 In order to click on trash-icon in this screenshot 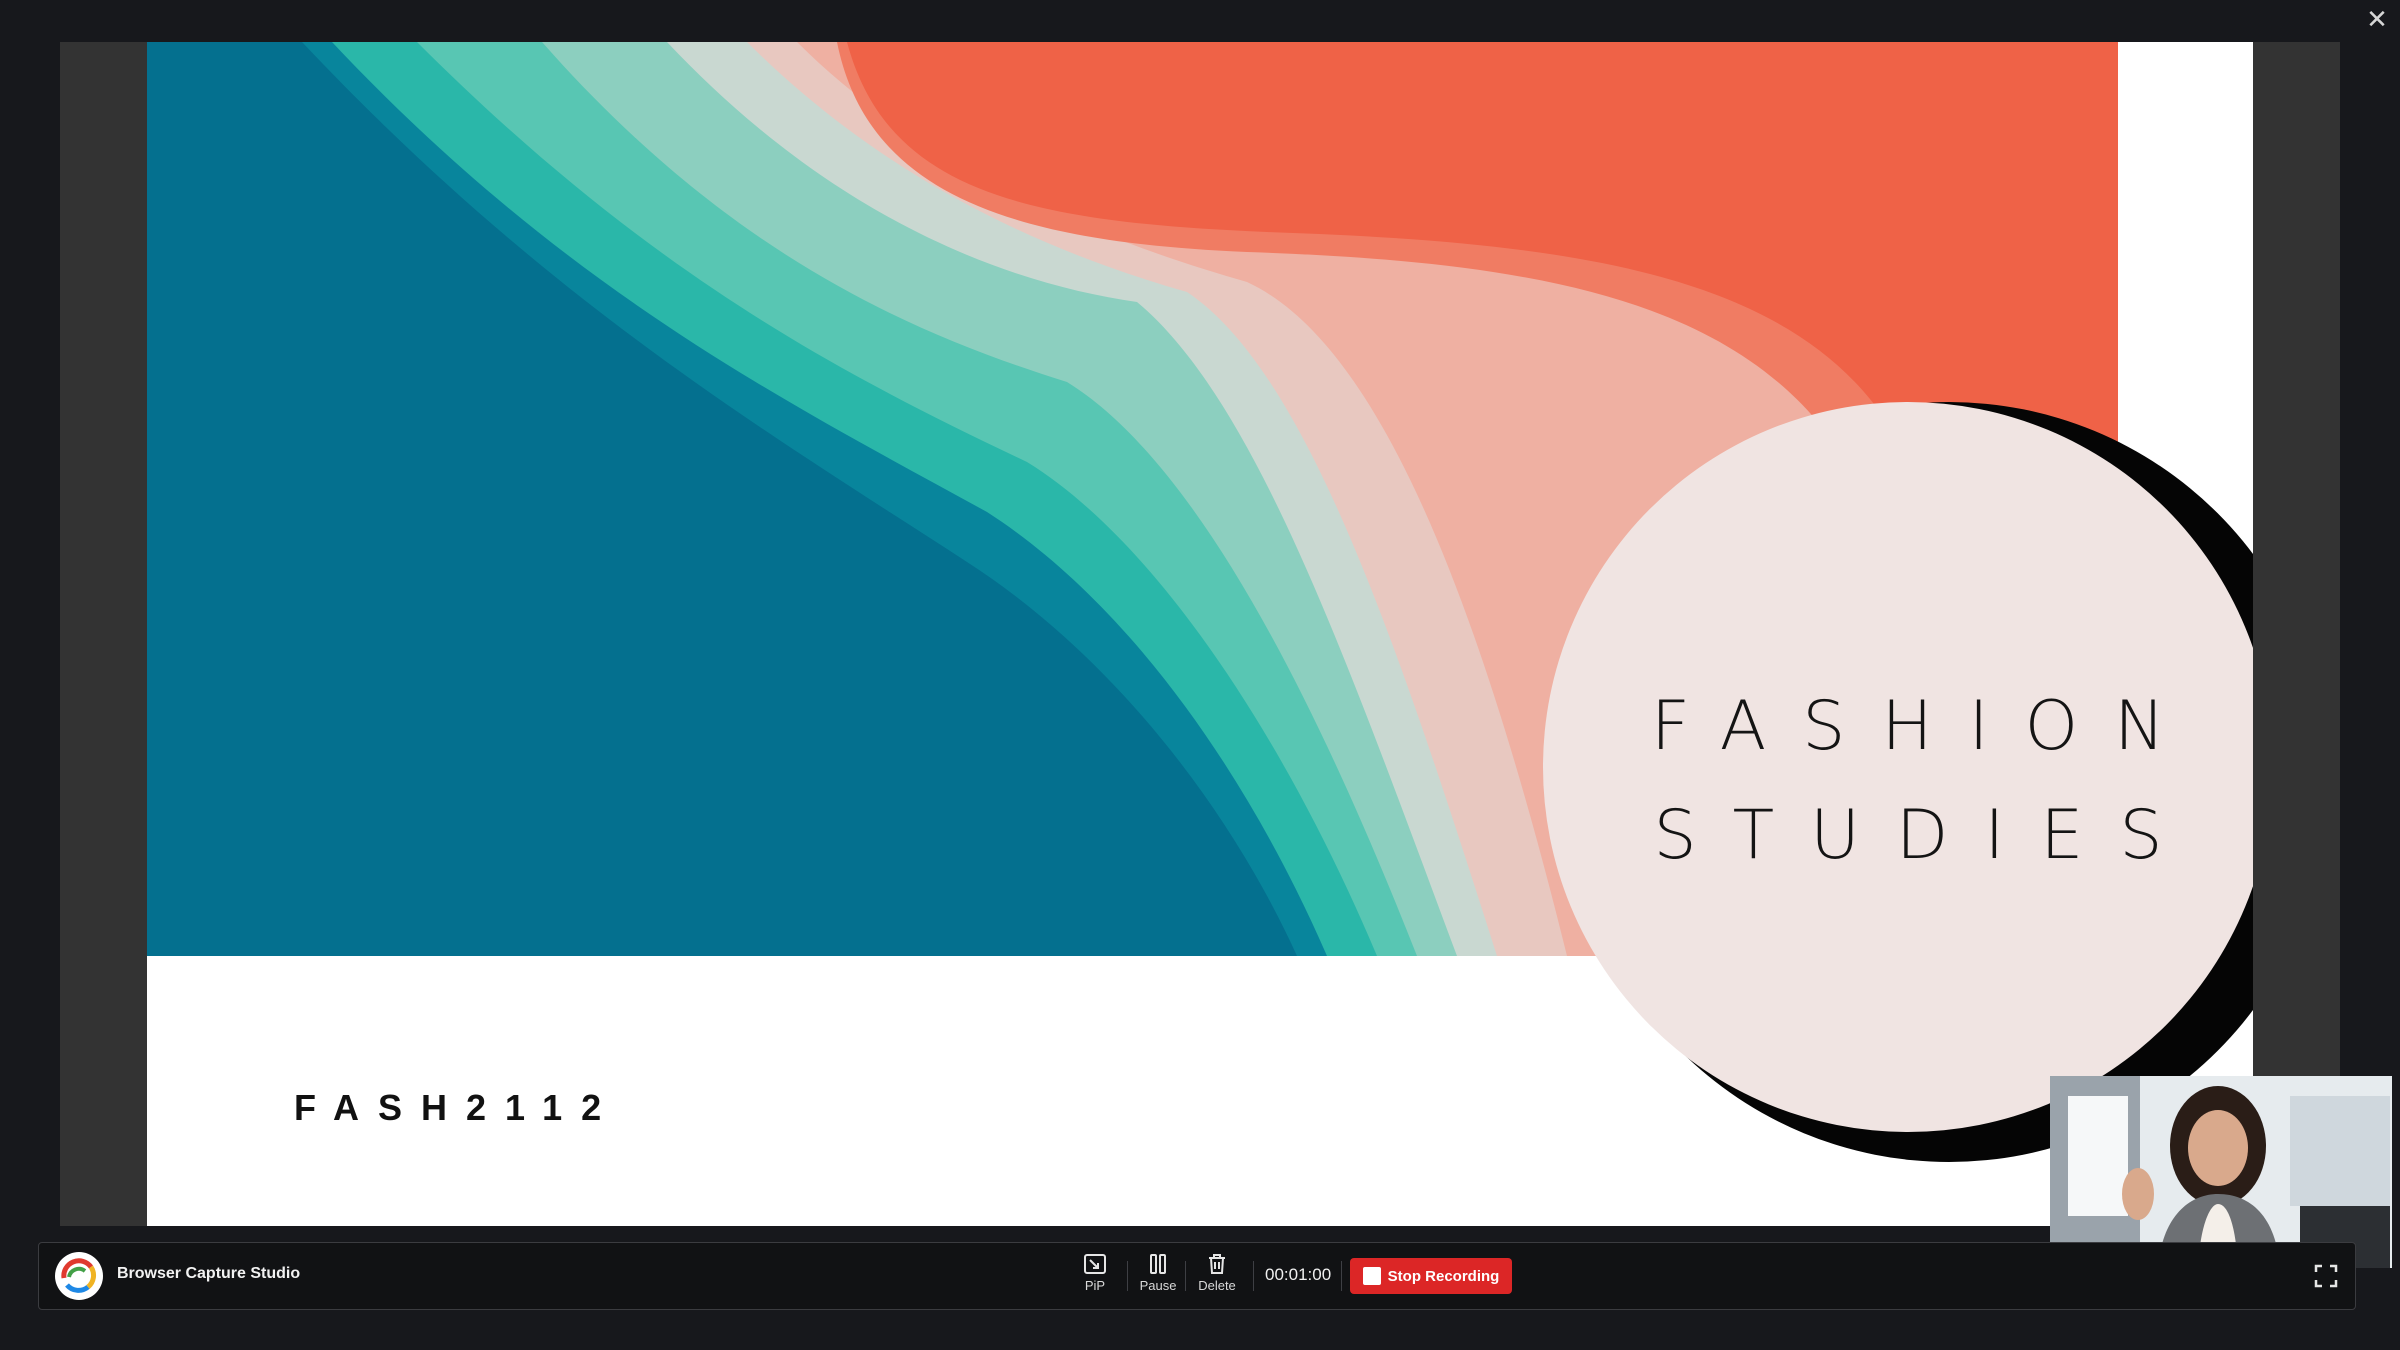, I will do `click(1217, 1264)`.